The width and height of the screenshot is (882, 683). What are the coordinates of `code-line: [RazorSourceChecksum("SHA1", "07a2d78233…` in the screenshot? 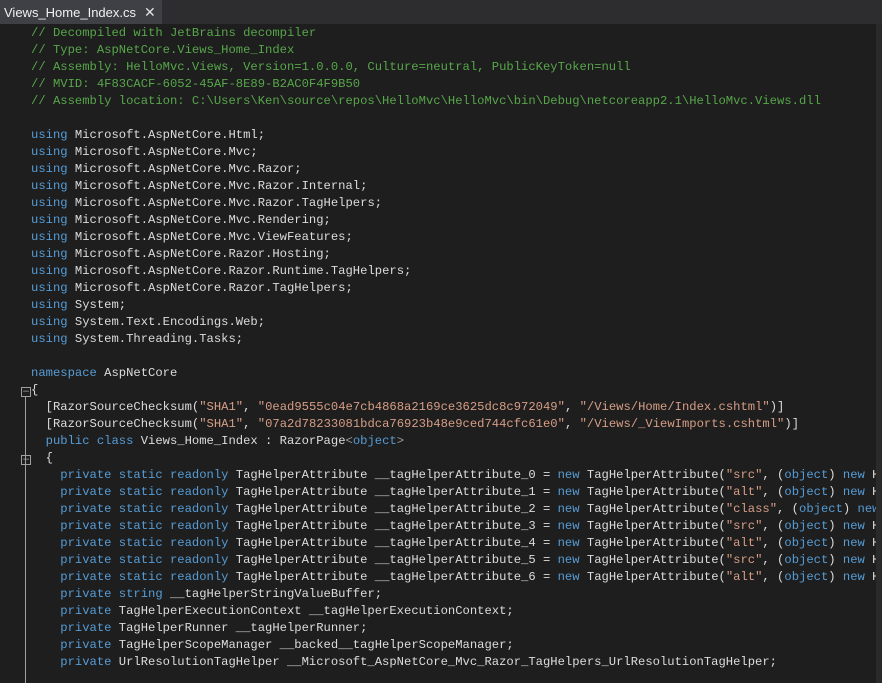 It's located at (453, 424).